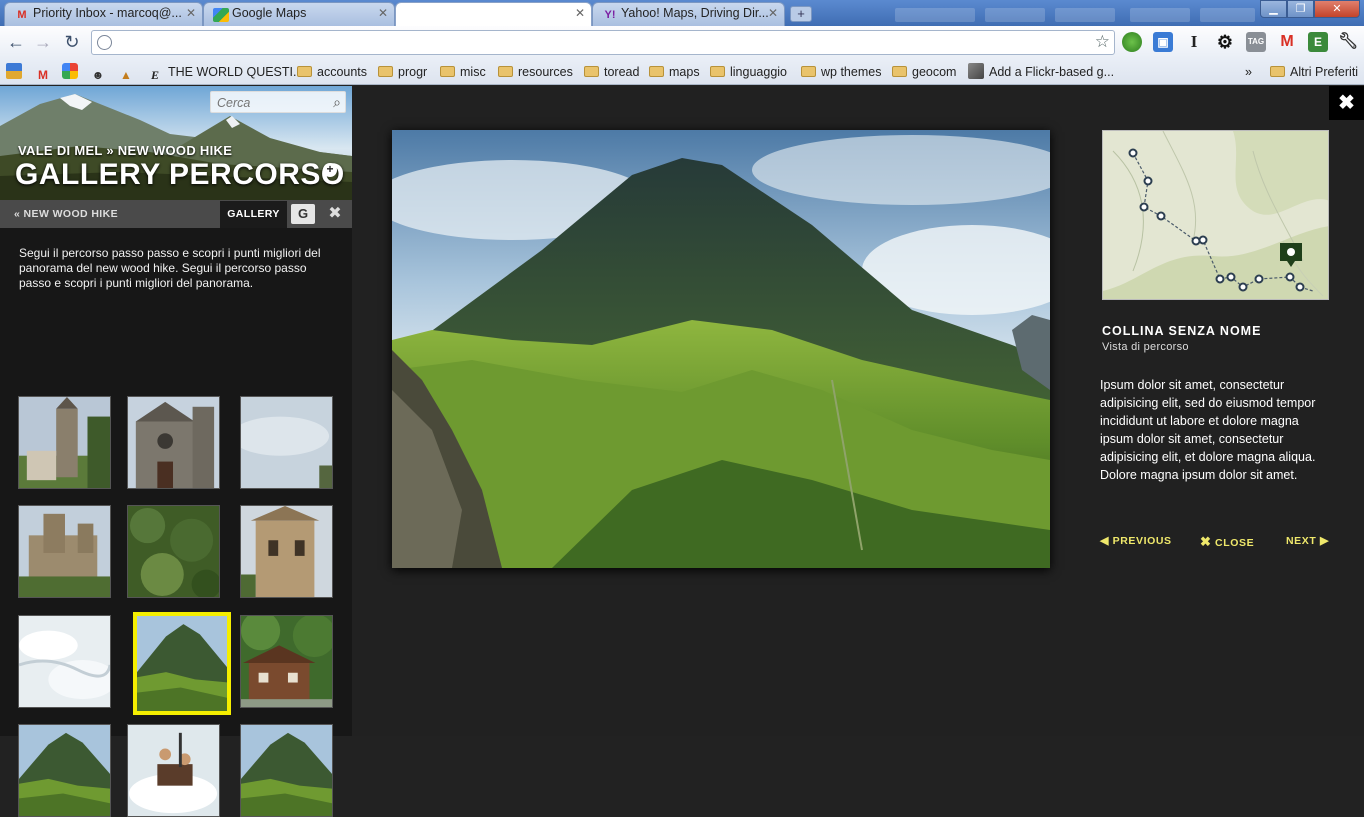 Image resolution: width=1364 pixels, height=817 pixels. What do you see at coordinates (610, 15) in the screenshot?
I see `yahoo-icon: Y!` at bounding box center [610, 15].